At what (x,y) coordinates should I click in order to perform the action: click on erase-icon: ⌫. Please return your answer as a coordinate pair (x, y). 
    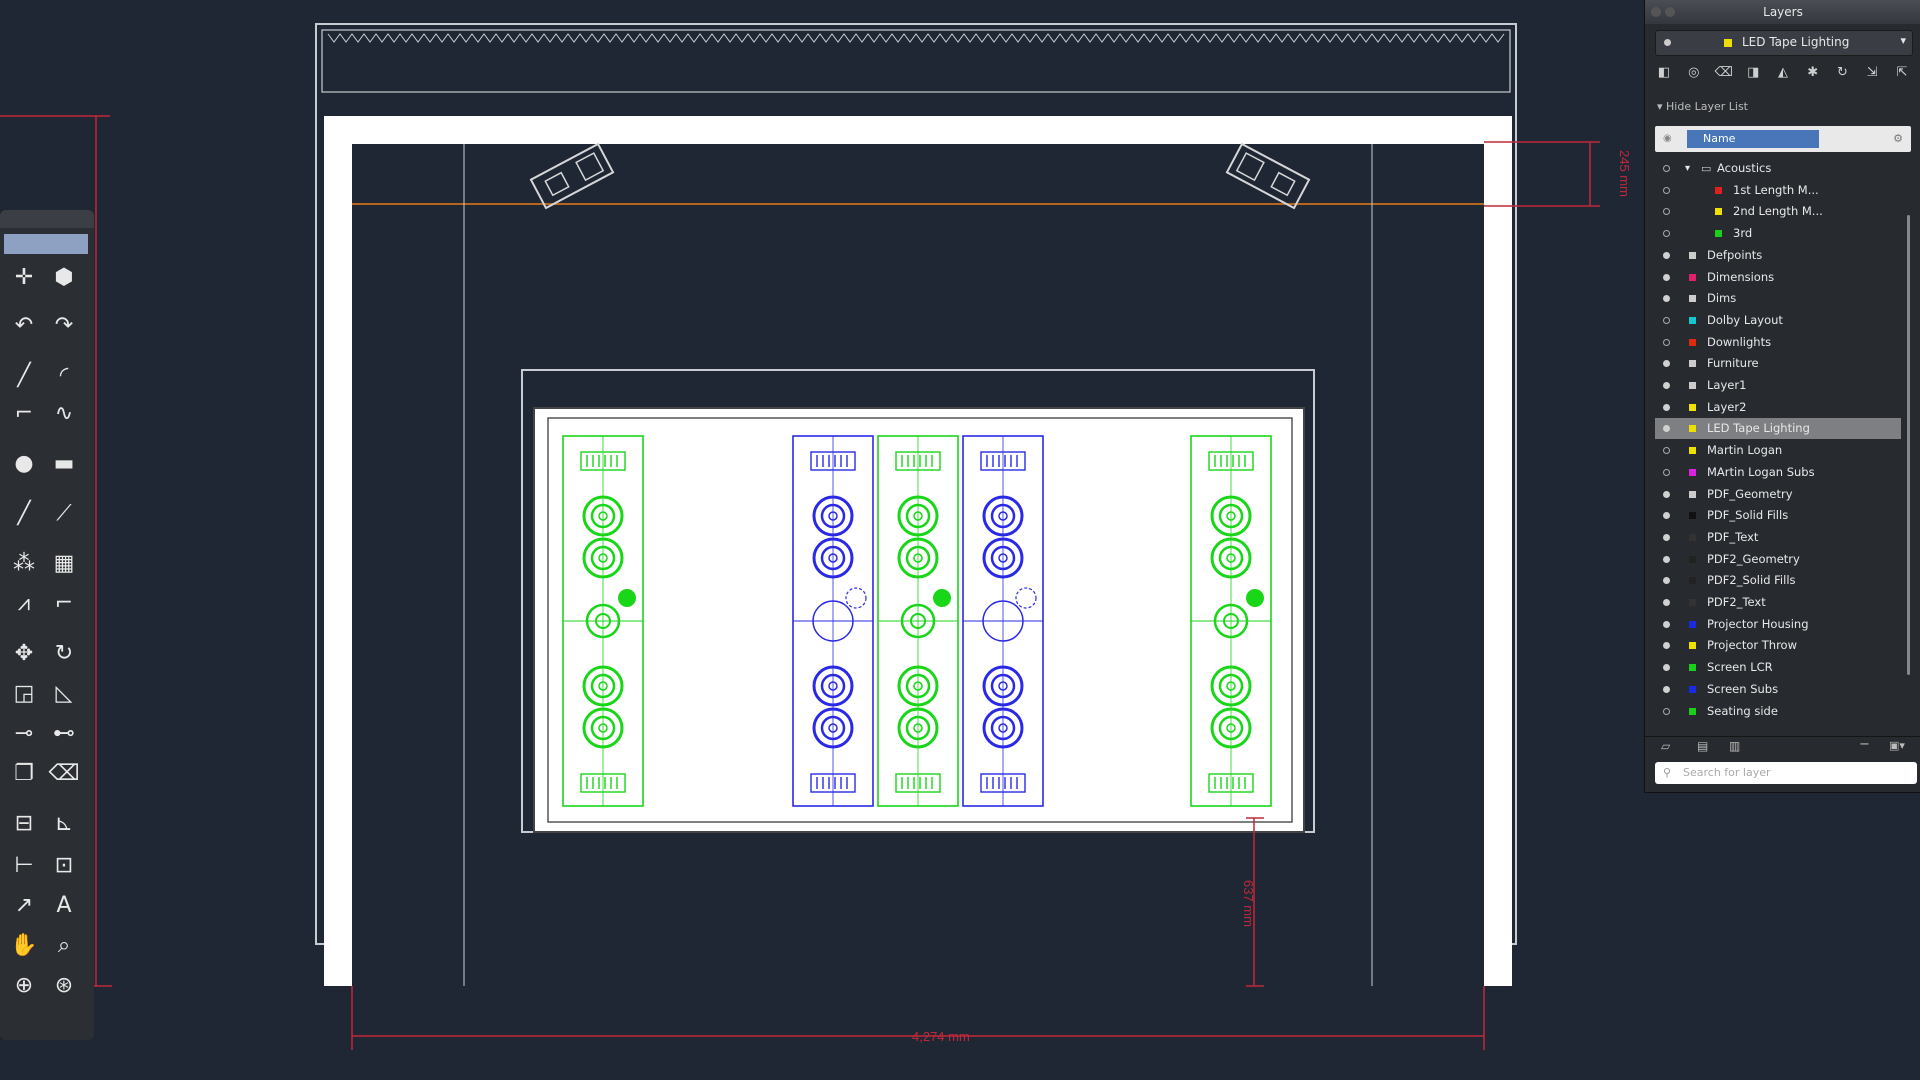
    Looking at the image, I should click on (64, 774).